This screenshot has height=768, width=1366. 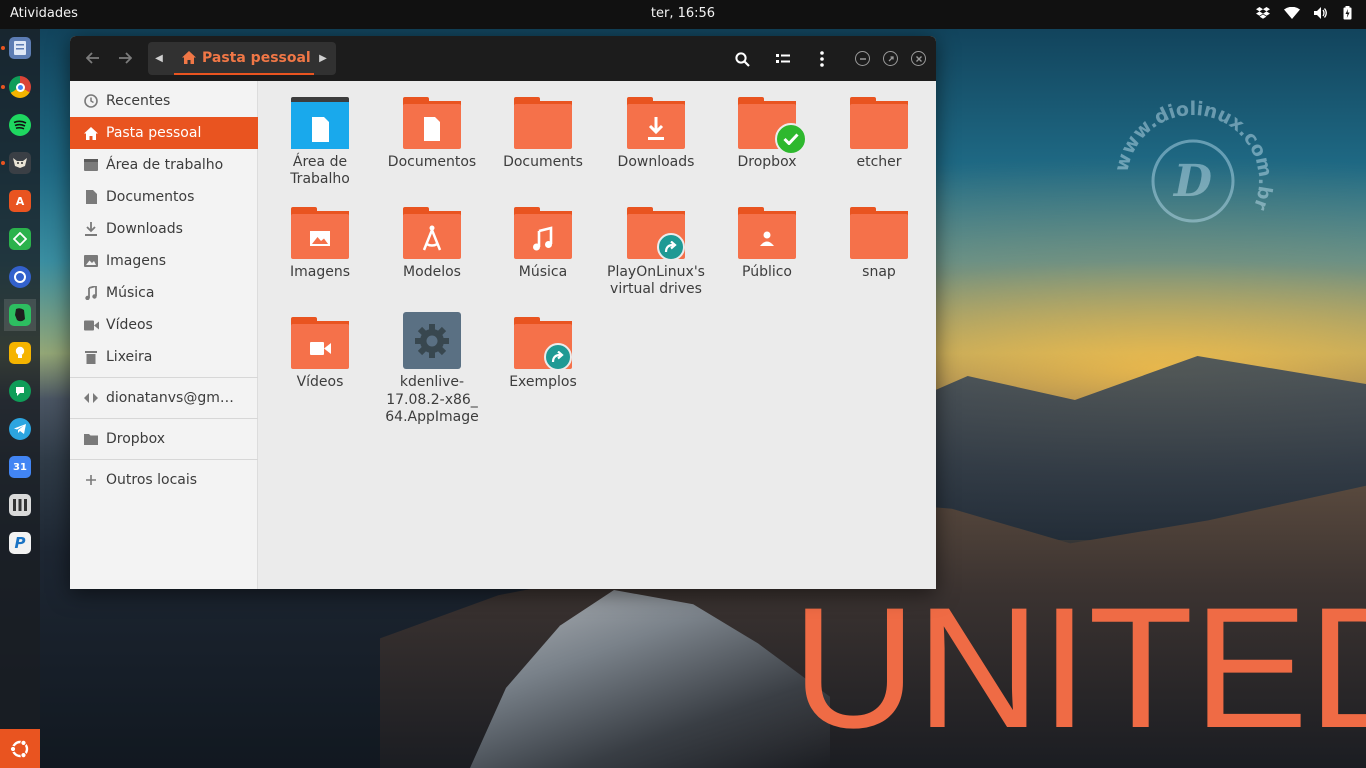 What do you see at coordinates (91, 398) in the screenshot?
I see `network-share-icon` at bounding box center [91, 398].